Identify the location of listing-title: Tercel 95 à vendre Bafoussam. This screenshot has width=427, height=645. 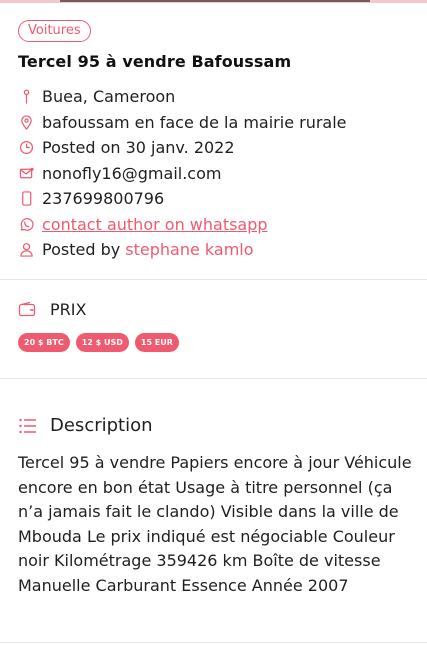
(155, 61).